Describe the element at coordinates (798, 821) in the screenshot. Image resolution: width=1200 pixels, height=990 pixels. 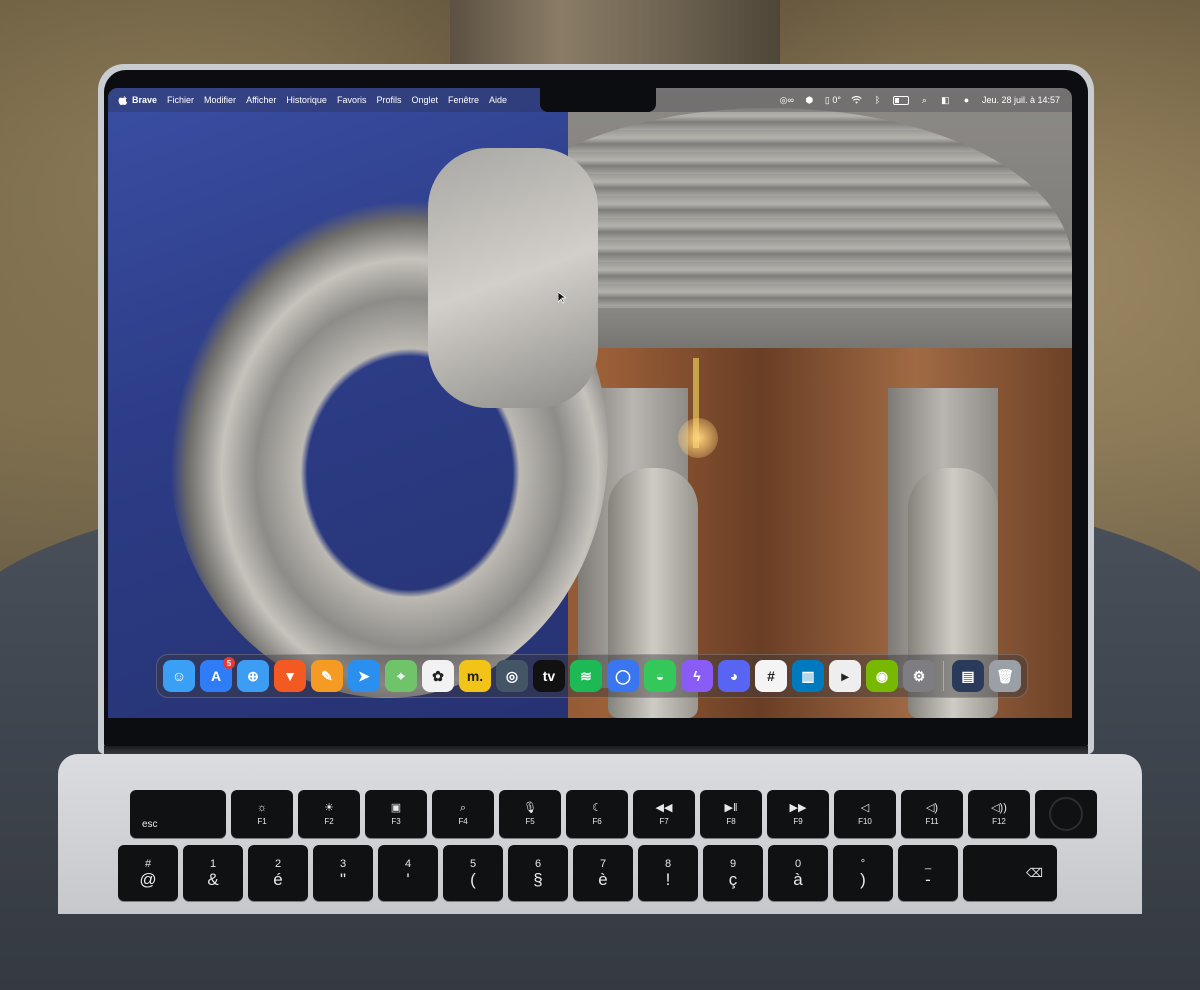
I see `key-label: F9` at that location.